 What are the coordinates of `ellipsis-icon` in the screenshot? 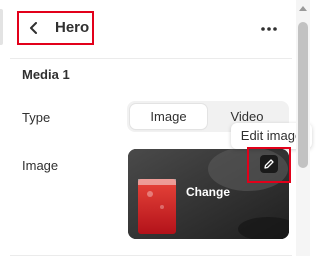 It's located at (269, 29).